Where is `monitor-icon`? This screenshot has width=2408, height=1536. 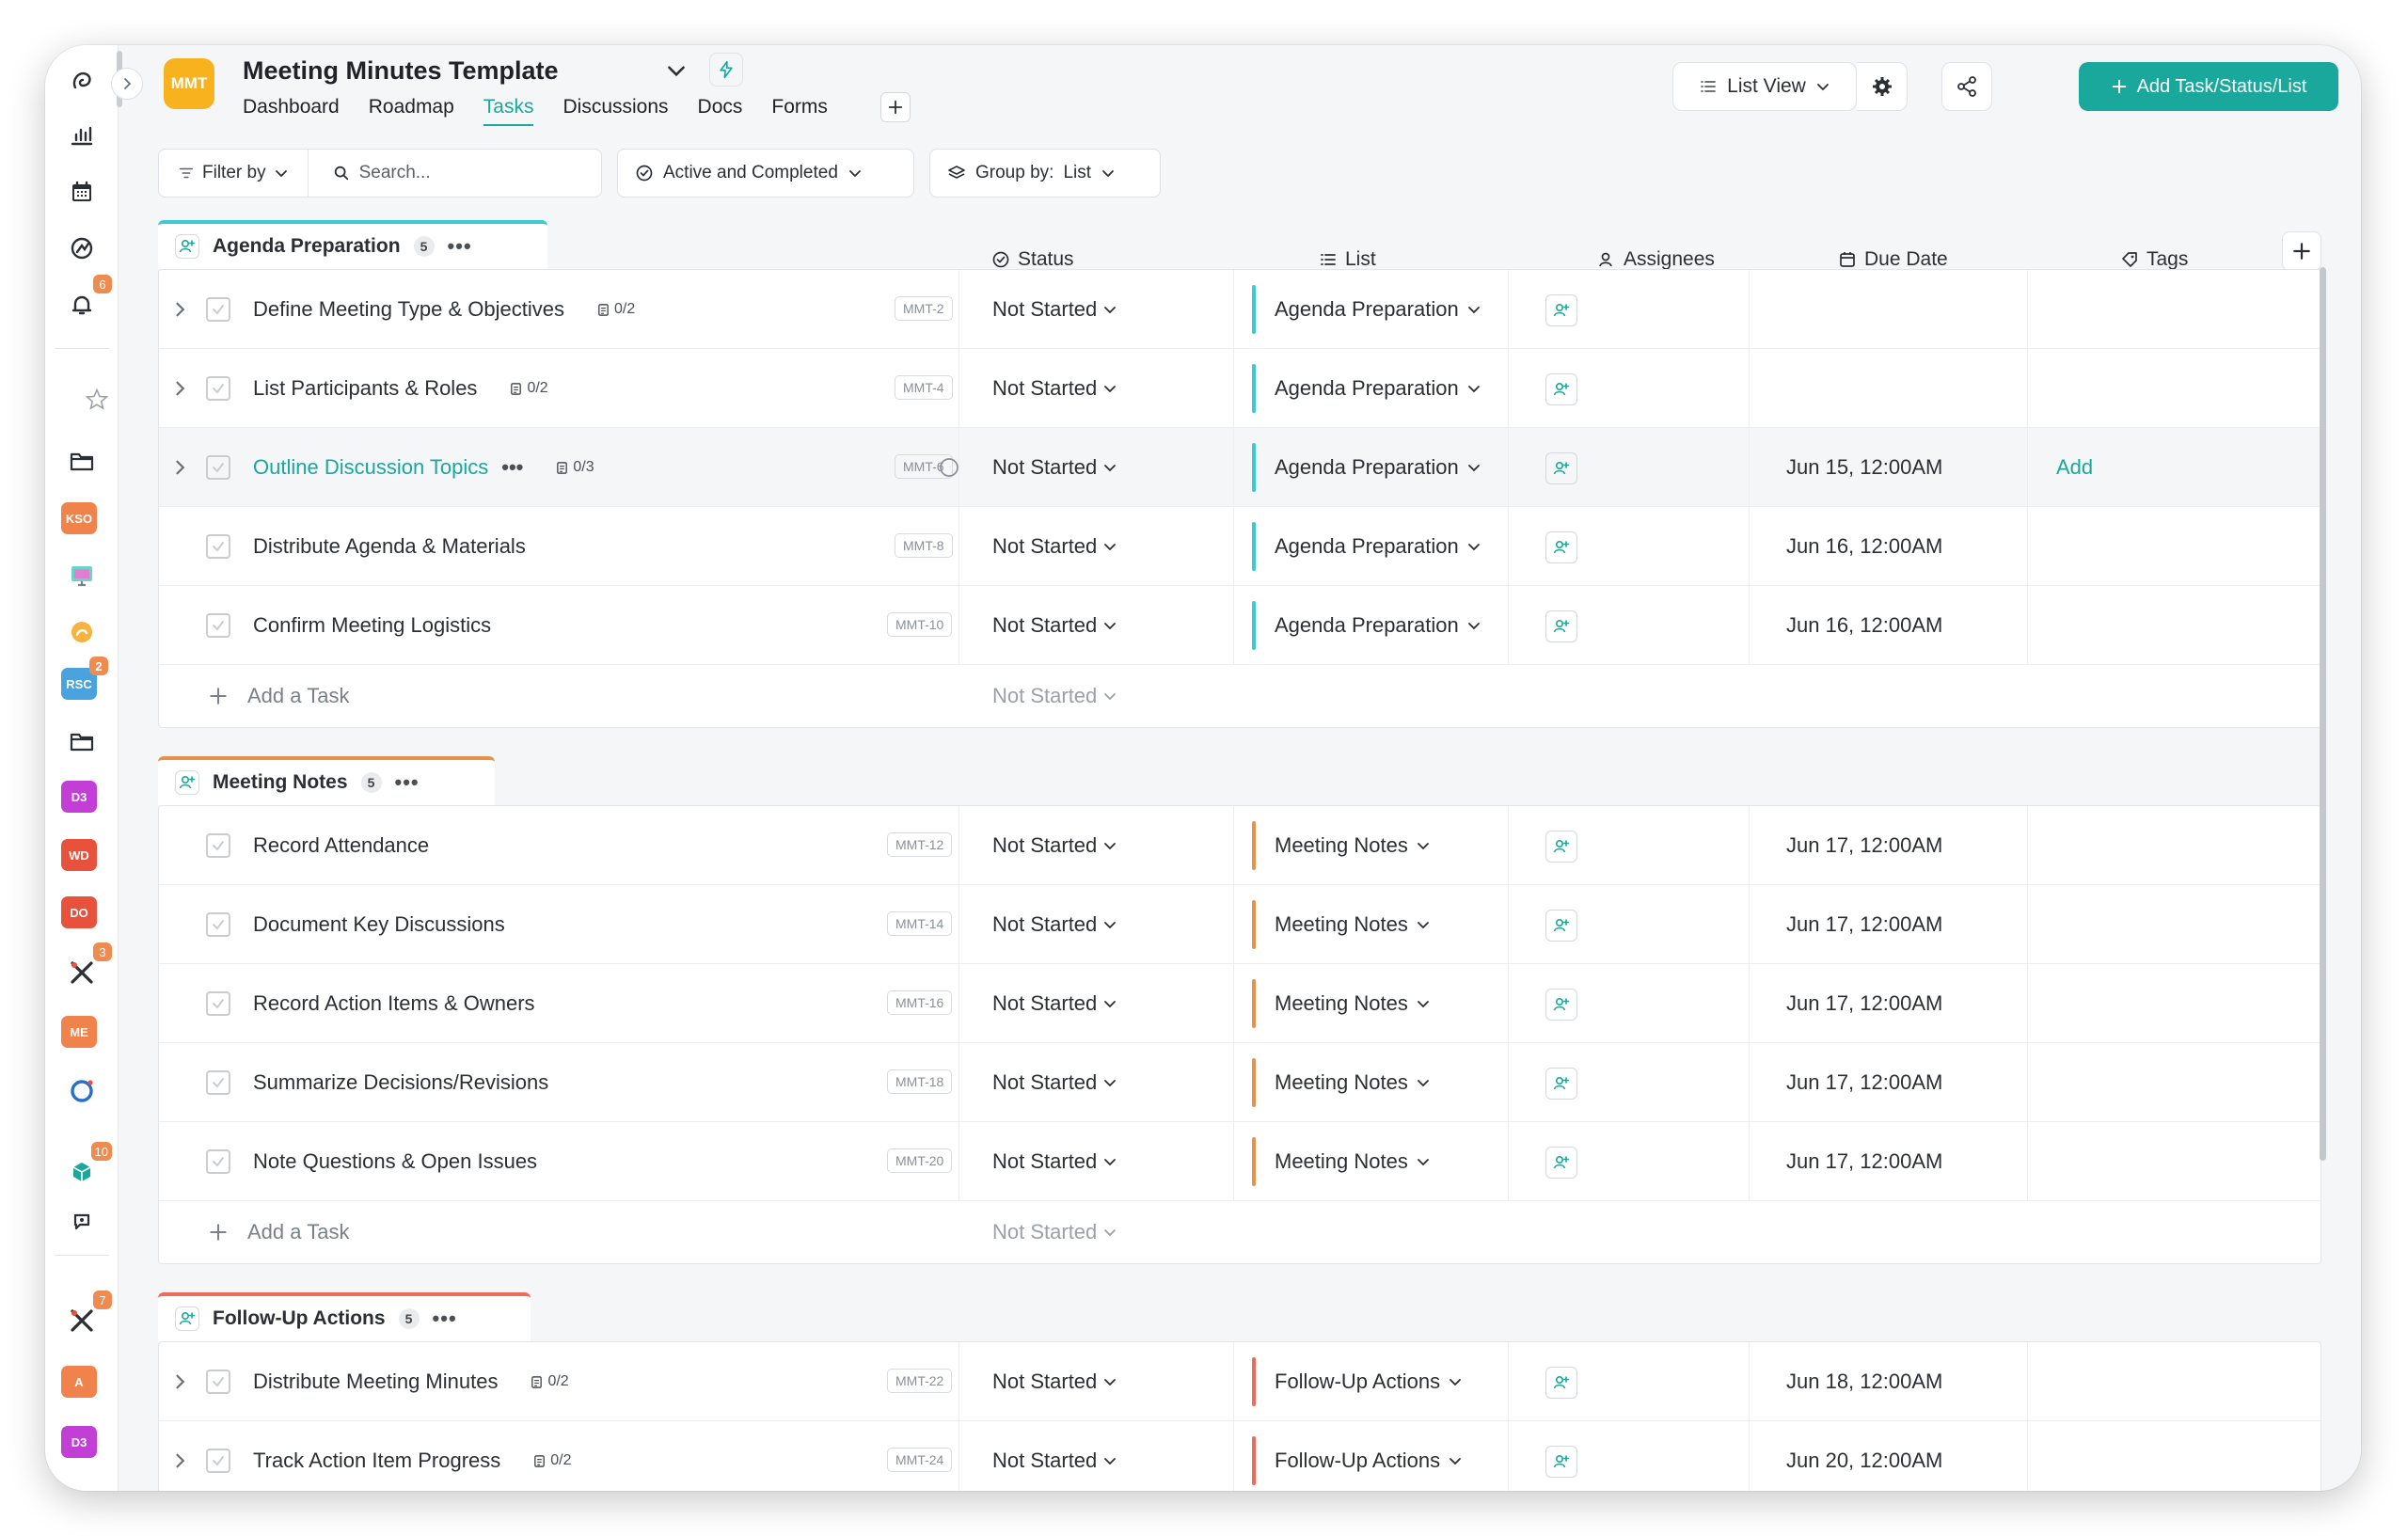
monitor-icon is located at coordinates (82, 576).